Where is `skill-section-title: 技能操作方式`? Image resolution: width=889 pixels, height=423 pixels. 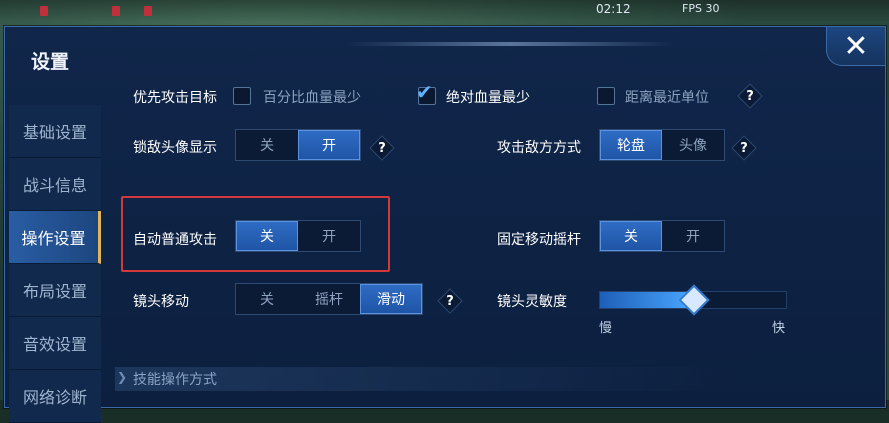 skill-section-title: 技能操作方式 is located at coordinates (175, 380).